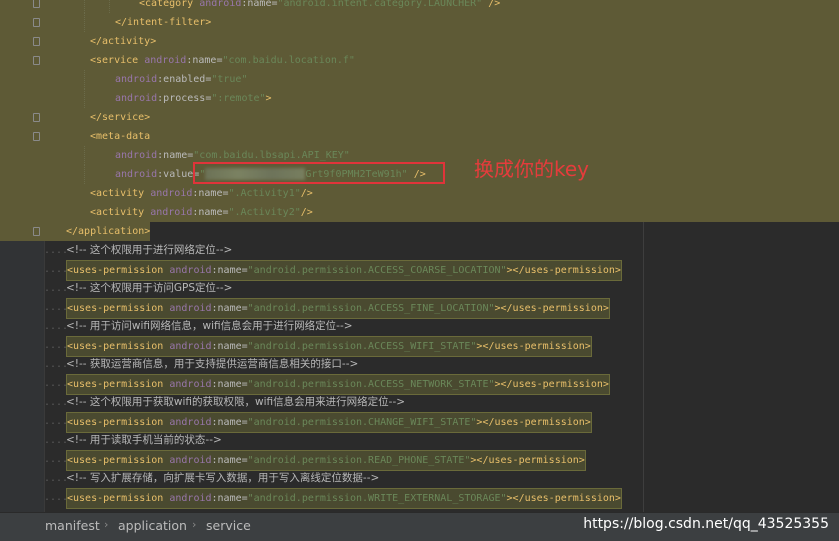  What do you see at coordinates (419, 79) in the screenshot?
I see `code-line: android:enabled="true"` at bounding box center [419, 79].